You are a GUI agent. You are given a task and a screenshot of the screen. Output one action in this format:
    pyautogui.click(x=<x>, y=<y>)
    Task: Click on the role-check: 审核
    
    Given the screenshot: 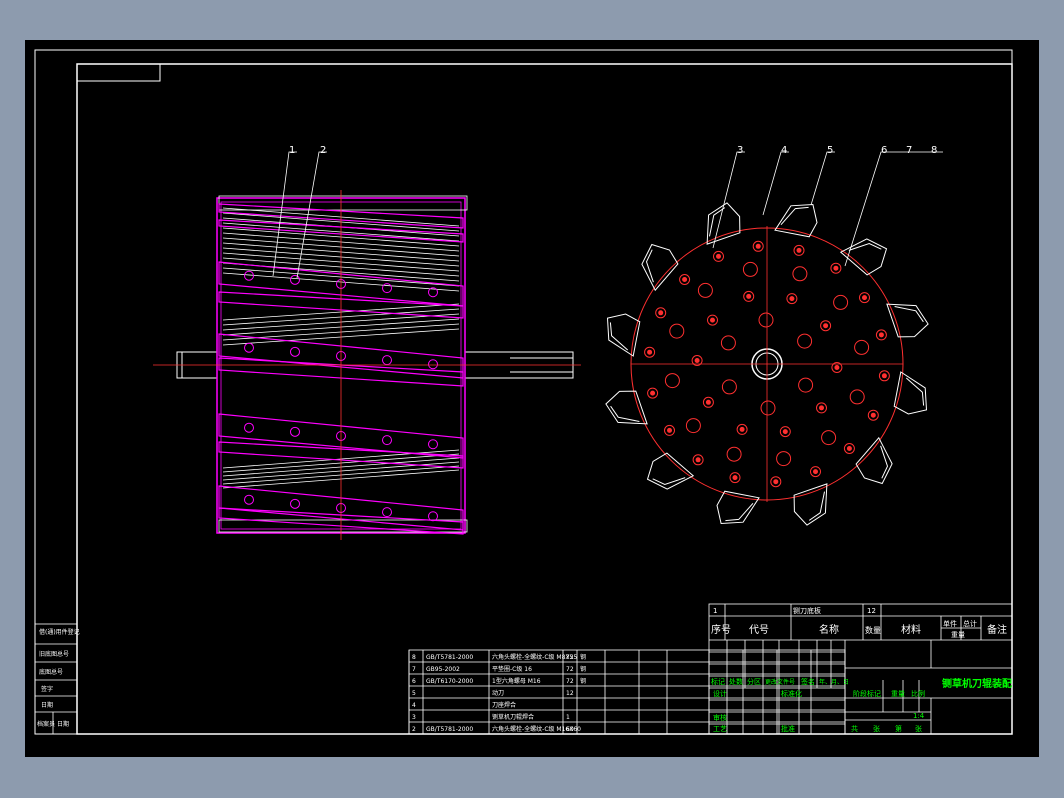 What is the action you would take?
    pyautogui.click(x=720, y=717)
    